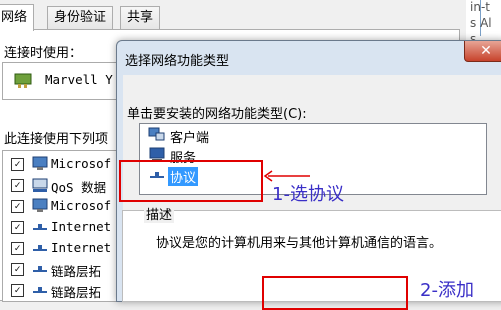 The width and height of the screenshot is (501, 310). I want to click on highlight-add-button, so click(335, 293).